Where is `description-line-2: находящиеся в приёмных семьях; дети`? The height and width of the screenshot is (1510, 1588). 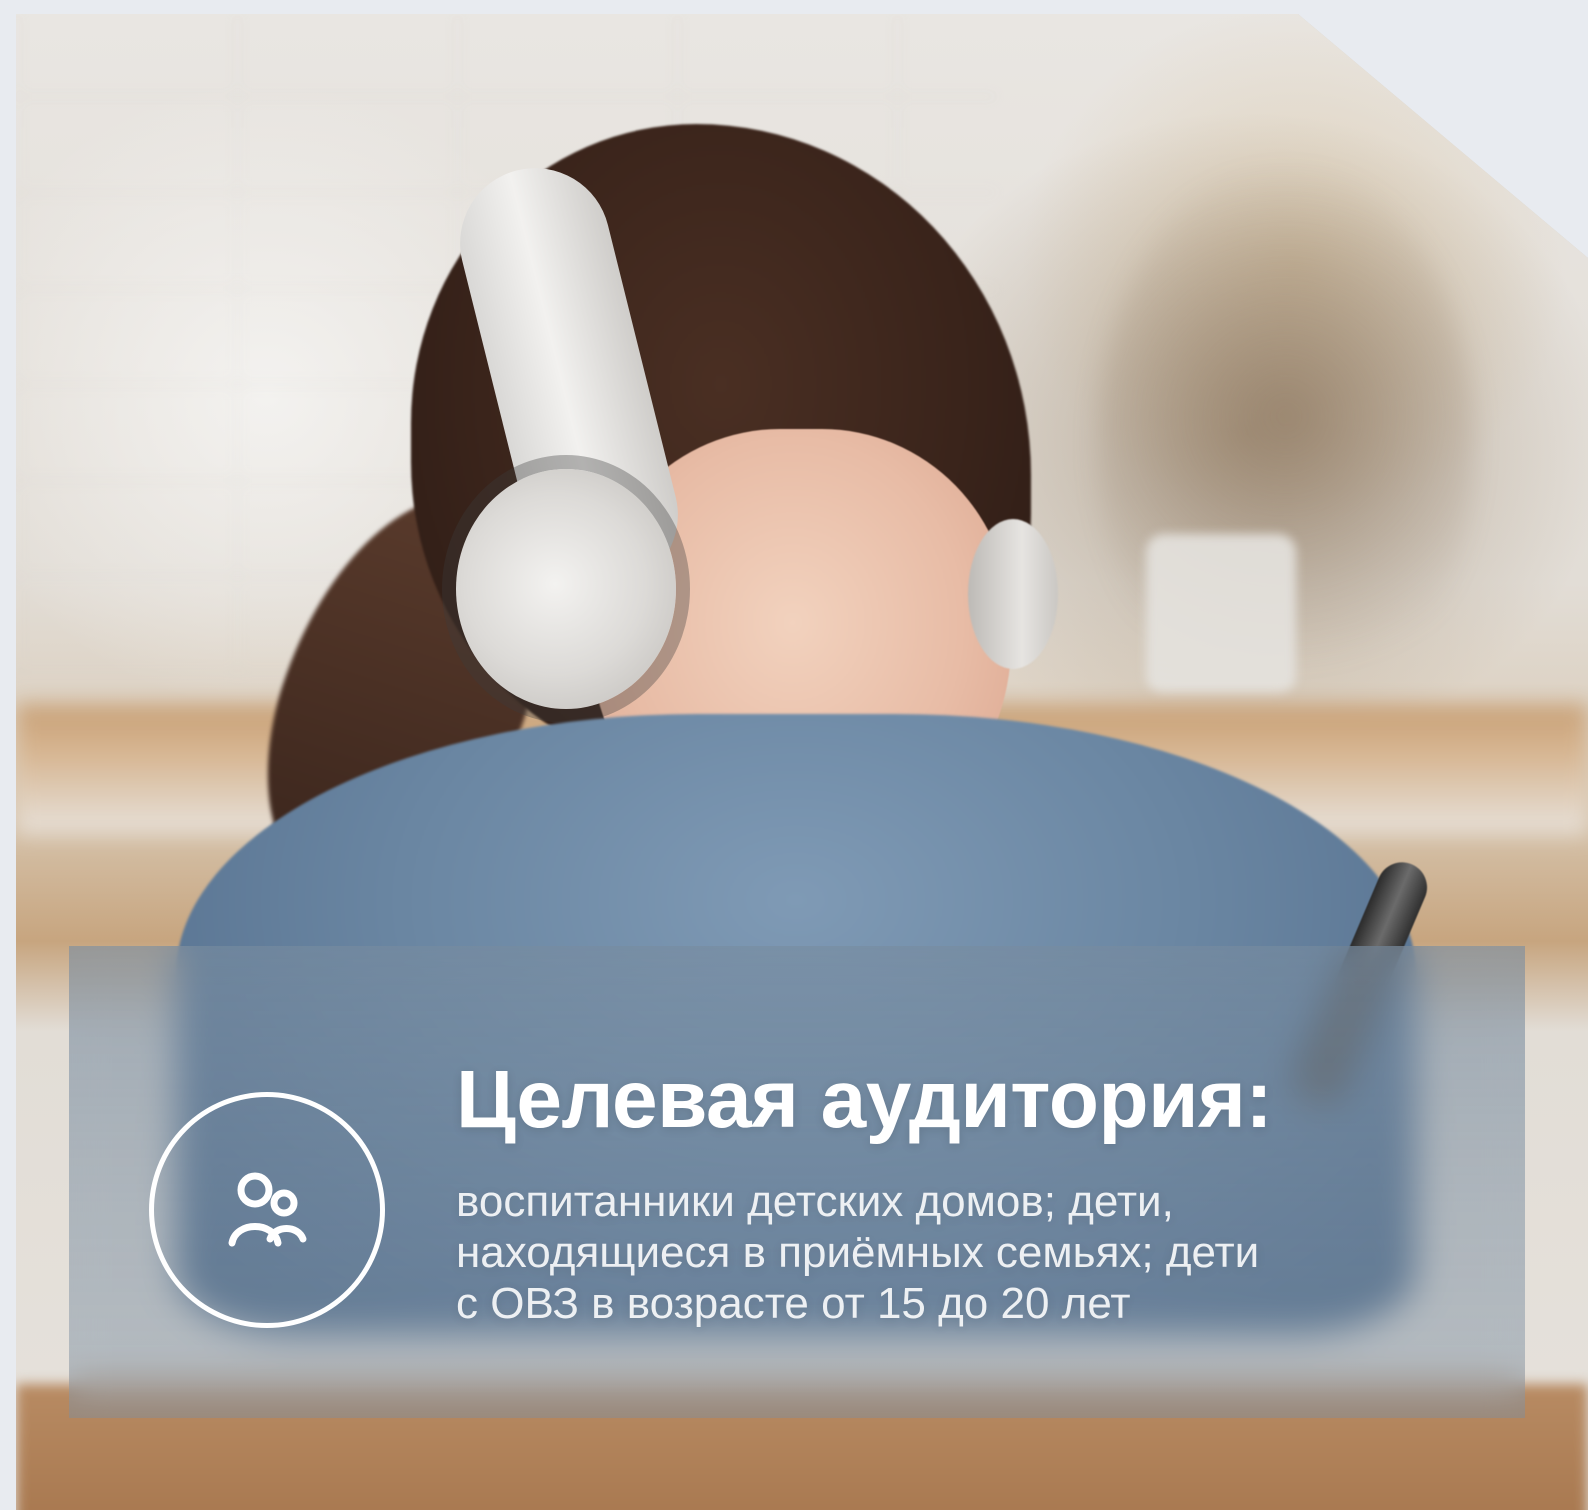
description-line-2: находящиеся в приёмных семьях; дети is located at coordinates (858, 1253).